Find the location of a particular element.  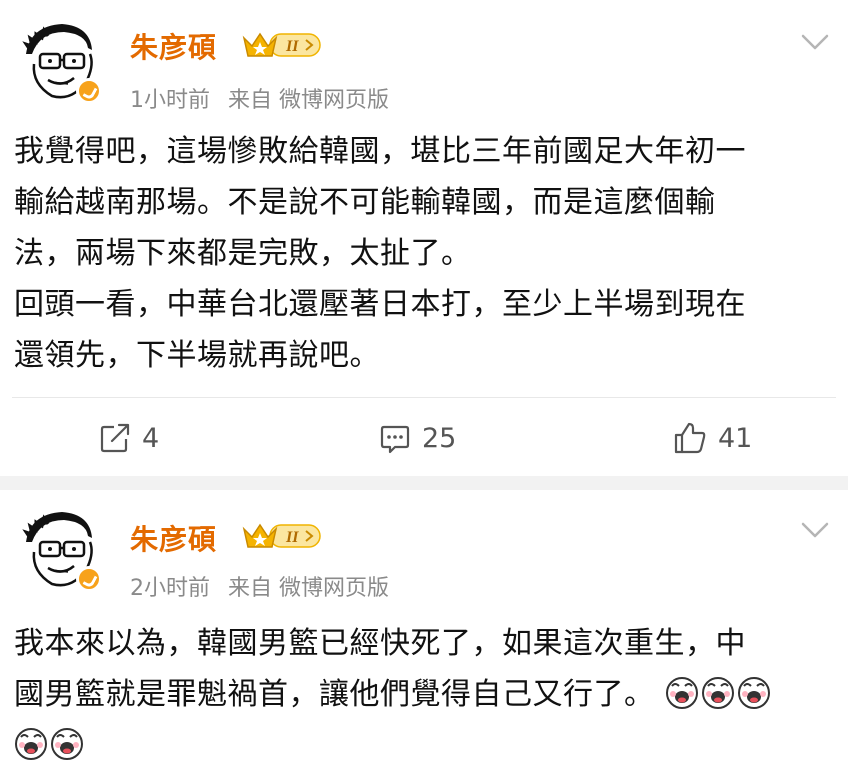

post-time: 2小时前 is located at coordinates (170, 588).